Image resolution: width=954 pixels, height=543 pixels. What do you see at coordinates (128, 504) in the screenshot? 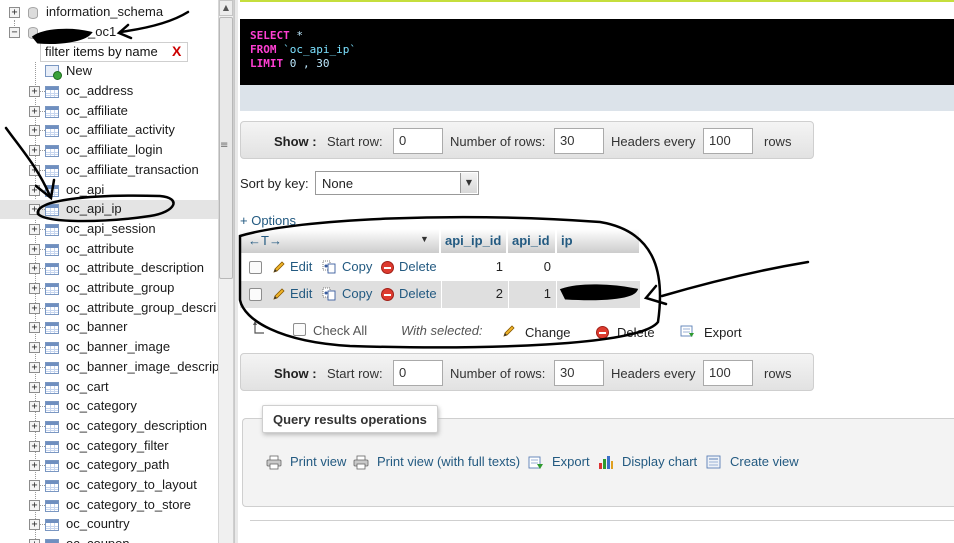
I see `table-label: oc_category_to_store` at bounding box center [128, 504].